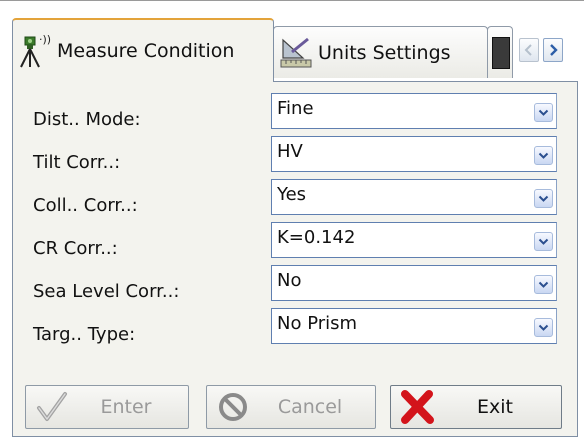 The image size is (584, 444). Describe the element at coordinates (414, 197) in the screenshot. I see `coll-corr-select: Yes` at that location.